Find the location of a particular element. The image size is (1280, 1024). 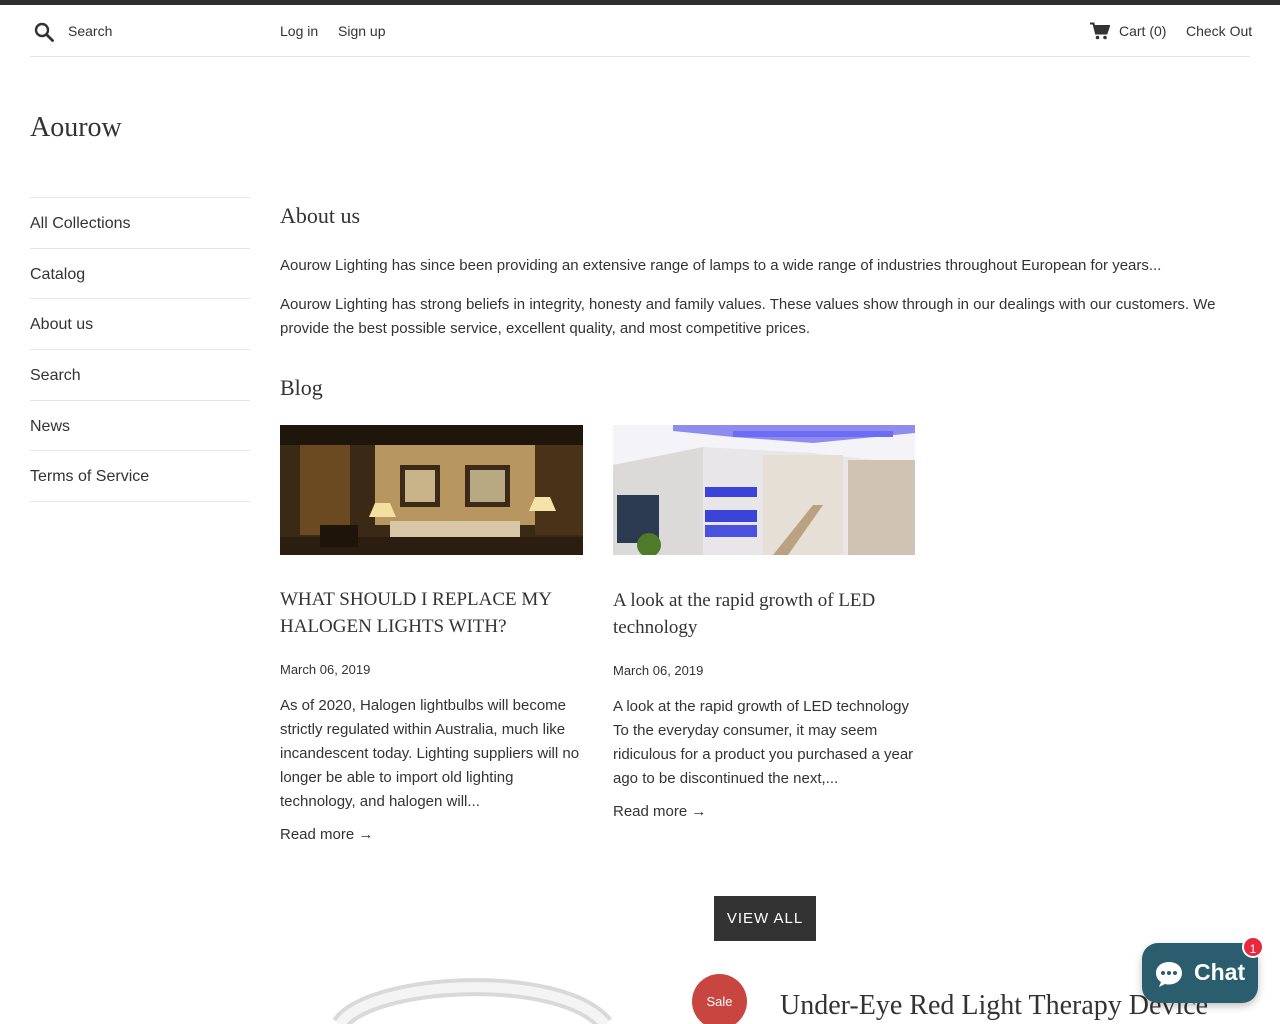

chat-bubble-icon is located at coordinates (1169, 974).